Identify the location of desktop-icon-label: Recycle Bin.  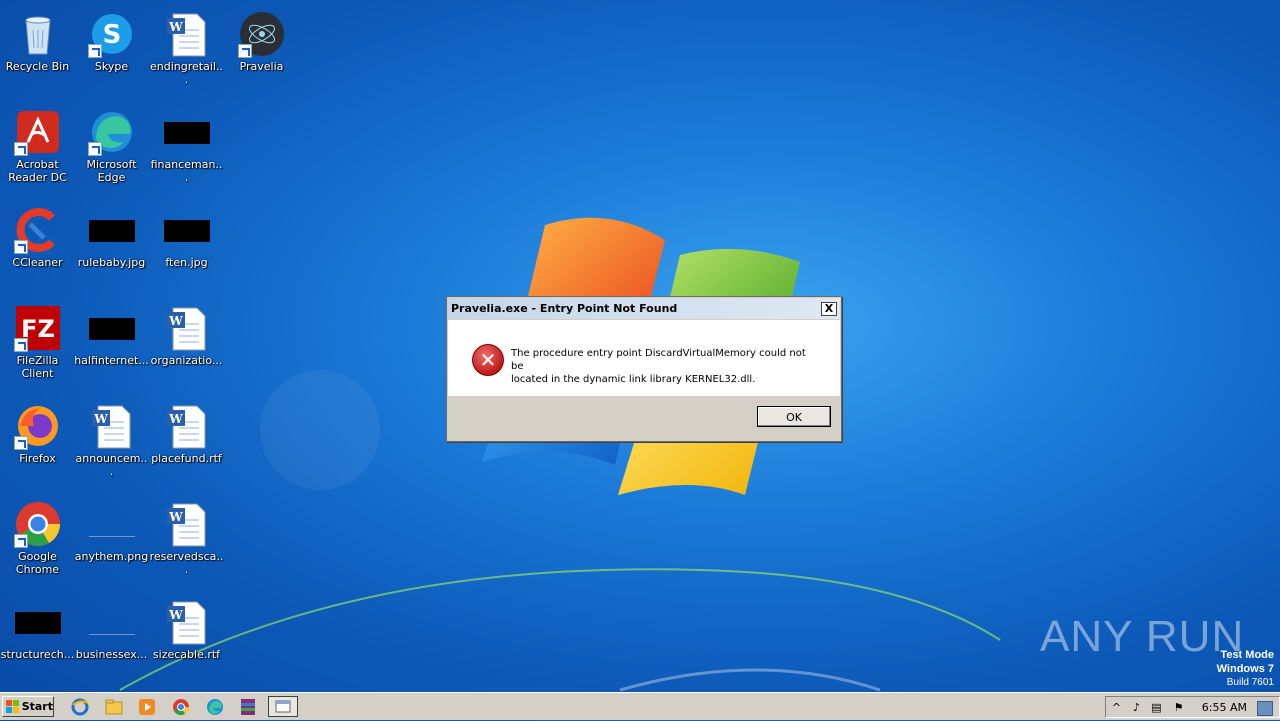
(37, 66).